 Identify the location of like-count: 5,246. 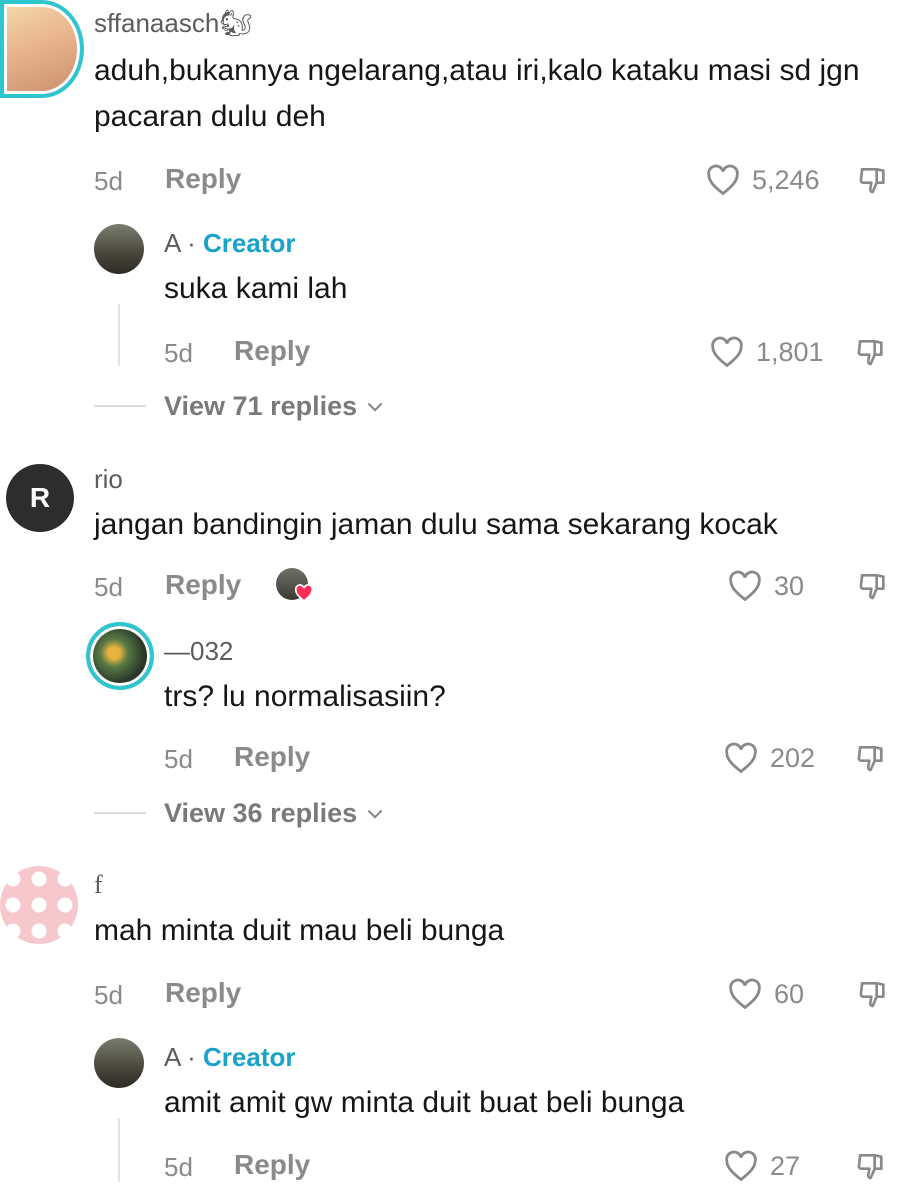
(786, 180).